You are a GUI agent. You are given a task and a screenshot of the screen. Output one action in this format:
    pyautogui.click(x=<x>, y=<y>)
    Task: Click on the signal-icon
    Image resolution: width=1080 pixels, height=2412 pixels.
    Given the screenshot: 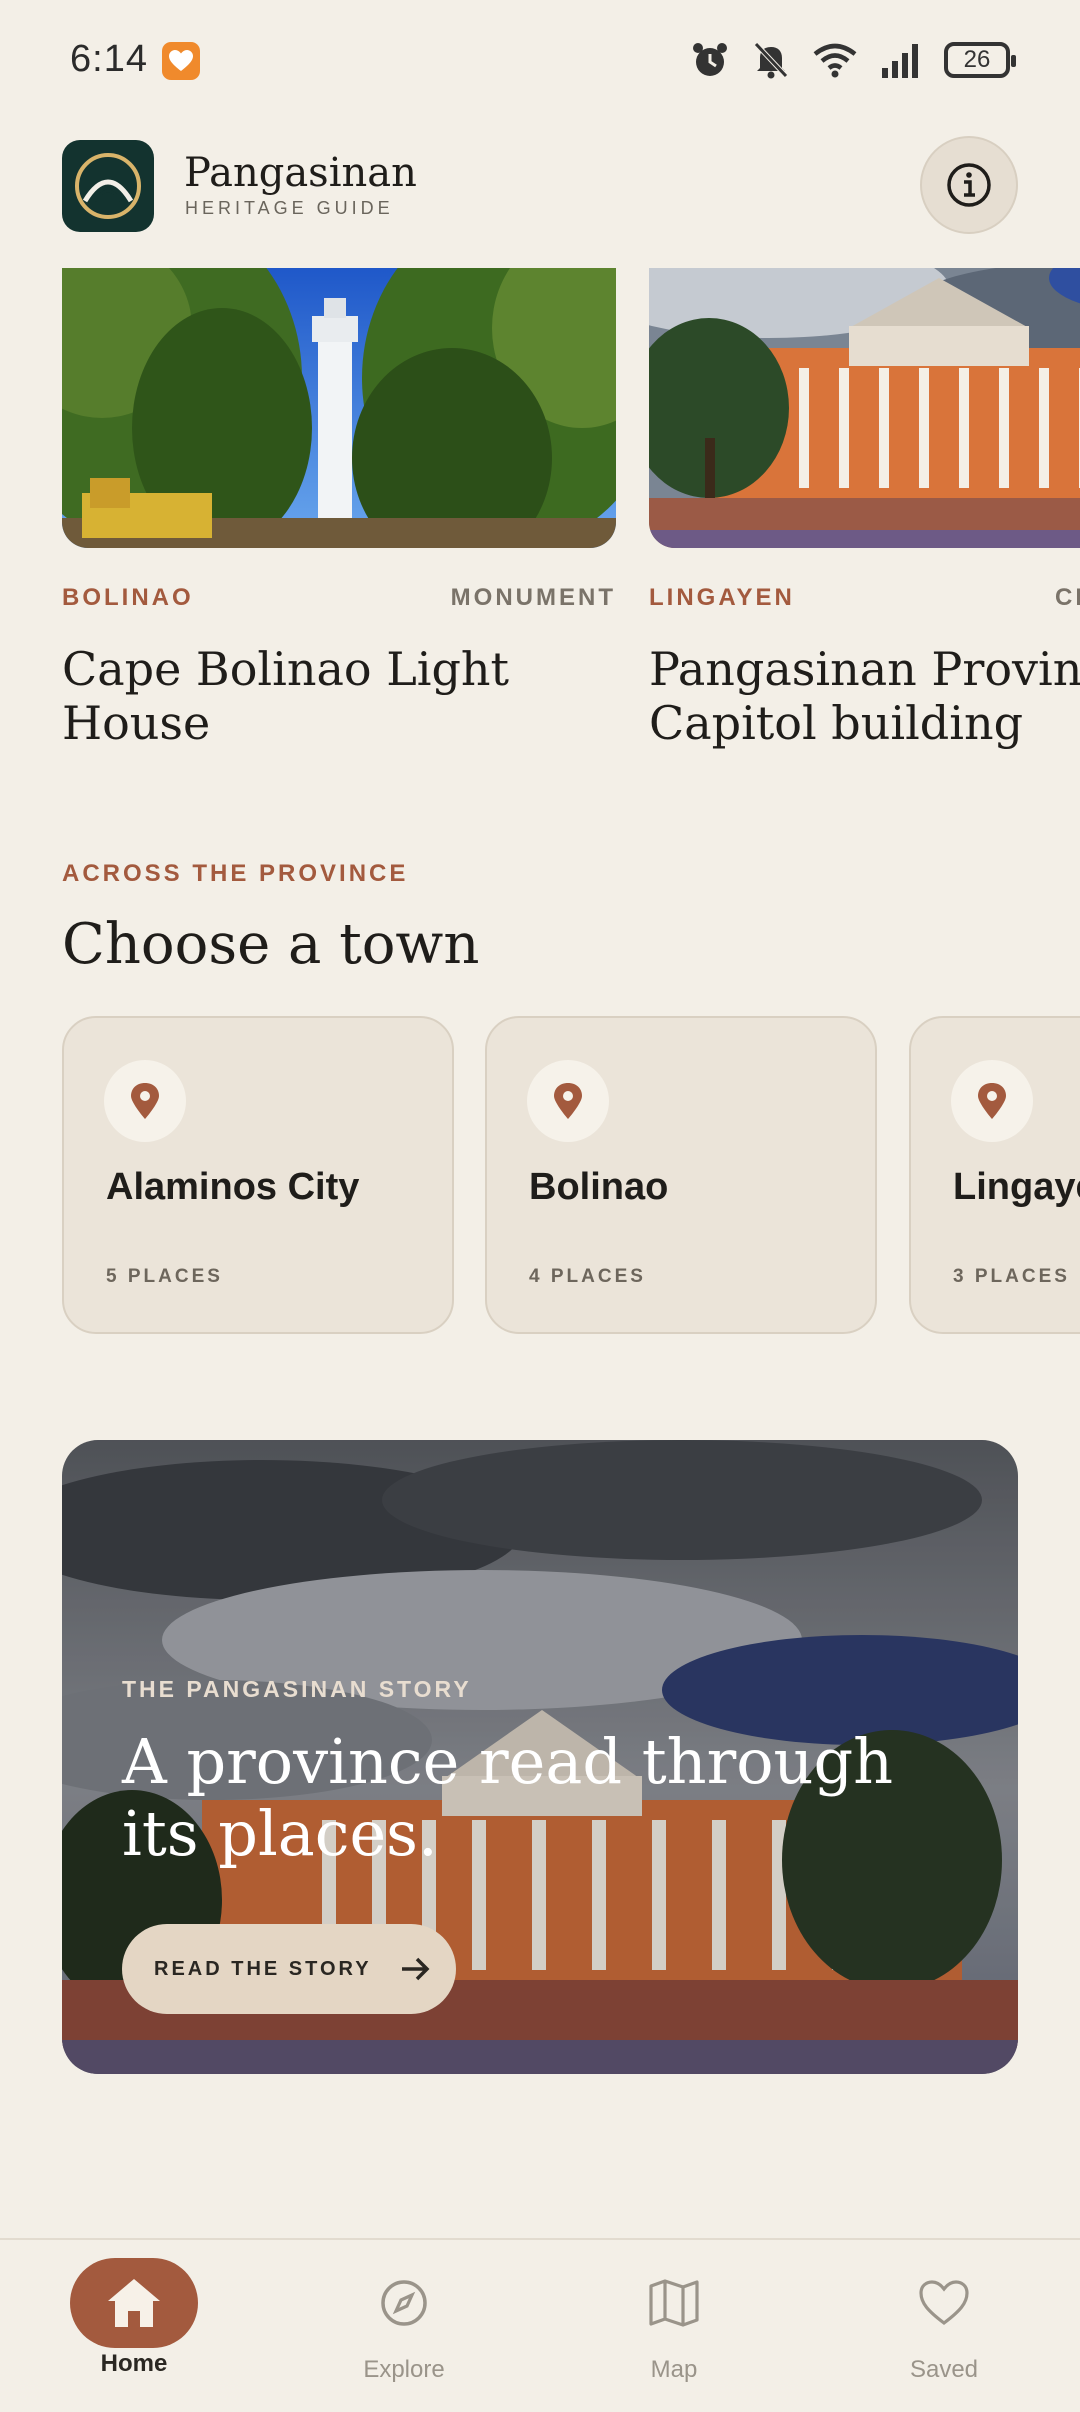 What is the action you would take?
    pyautogui.click(x=900, y=61)
    